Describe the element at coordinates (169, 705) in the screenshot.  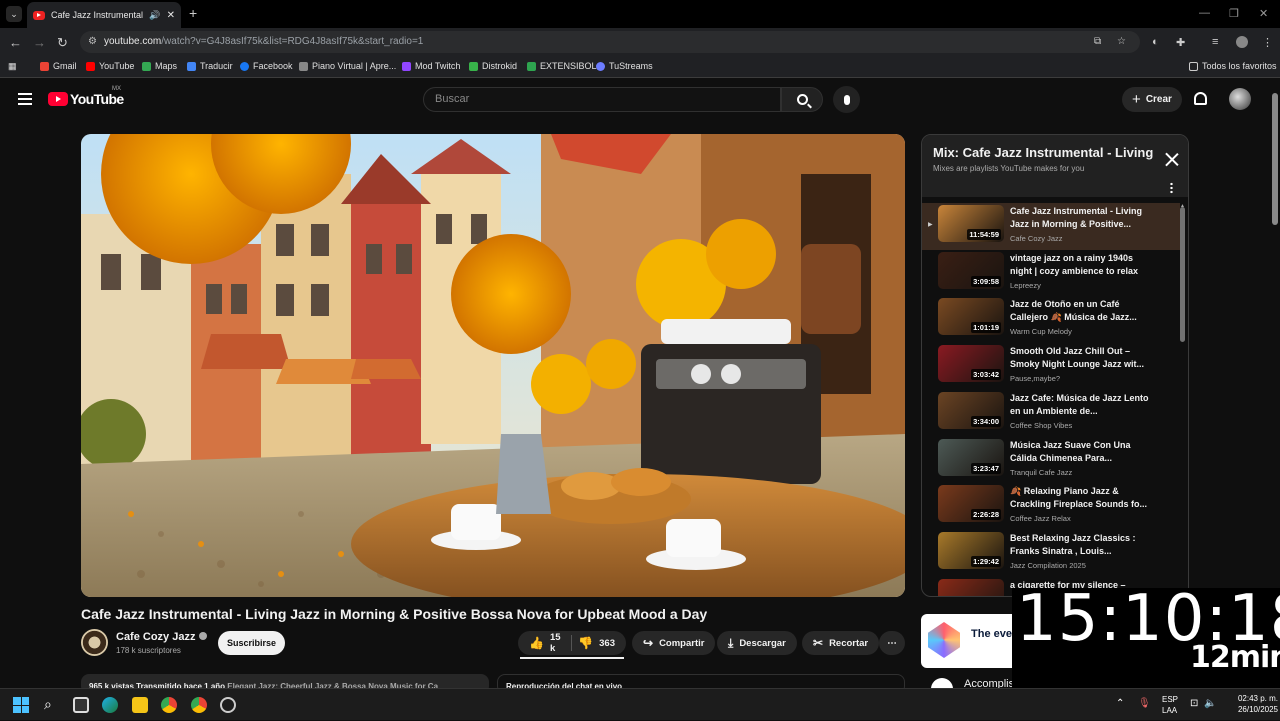
I see `chrome-icon` at that location.